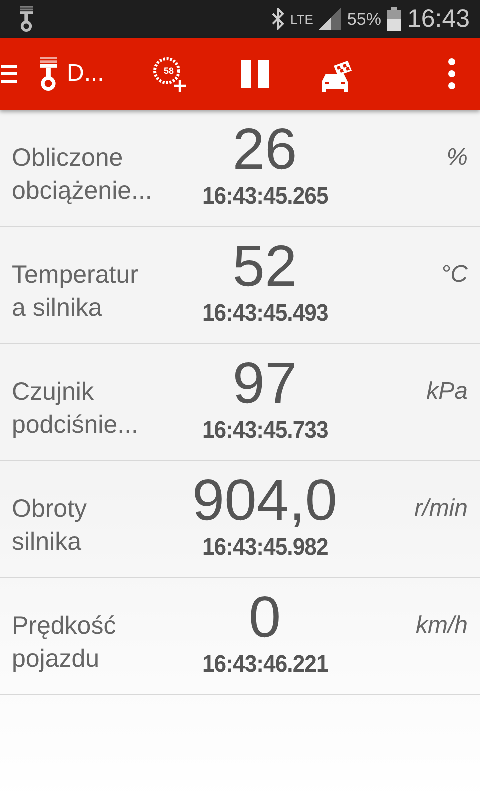 The image size is (480, 800). What do you see at coordinates (452, 74) in the screenshot?
I see `more-icon` at bounding box center [452, 74].